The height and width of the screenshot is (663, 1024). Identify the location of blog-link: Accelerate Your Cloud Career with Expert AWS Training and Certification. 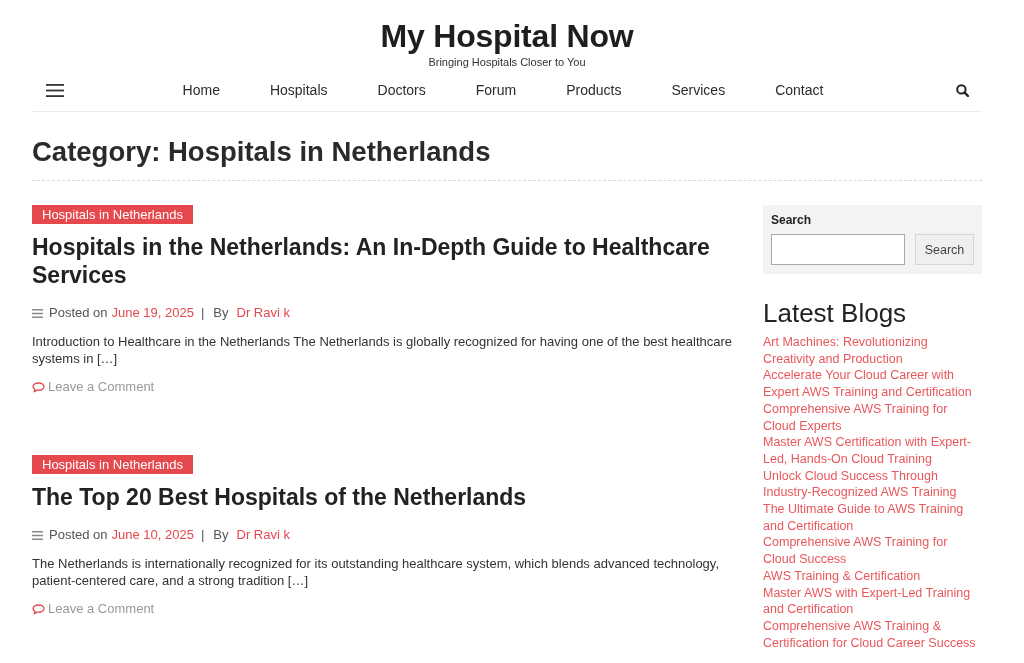
(872, 384).